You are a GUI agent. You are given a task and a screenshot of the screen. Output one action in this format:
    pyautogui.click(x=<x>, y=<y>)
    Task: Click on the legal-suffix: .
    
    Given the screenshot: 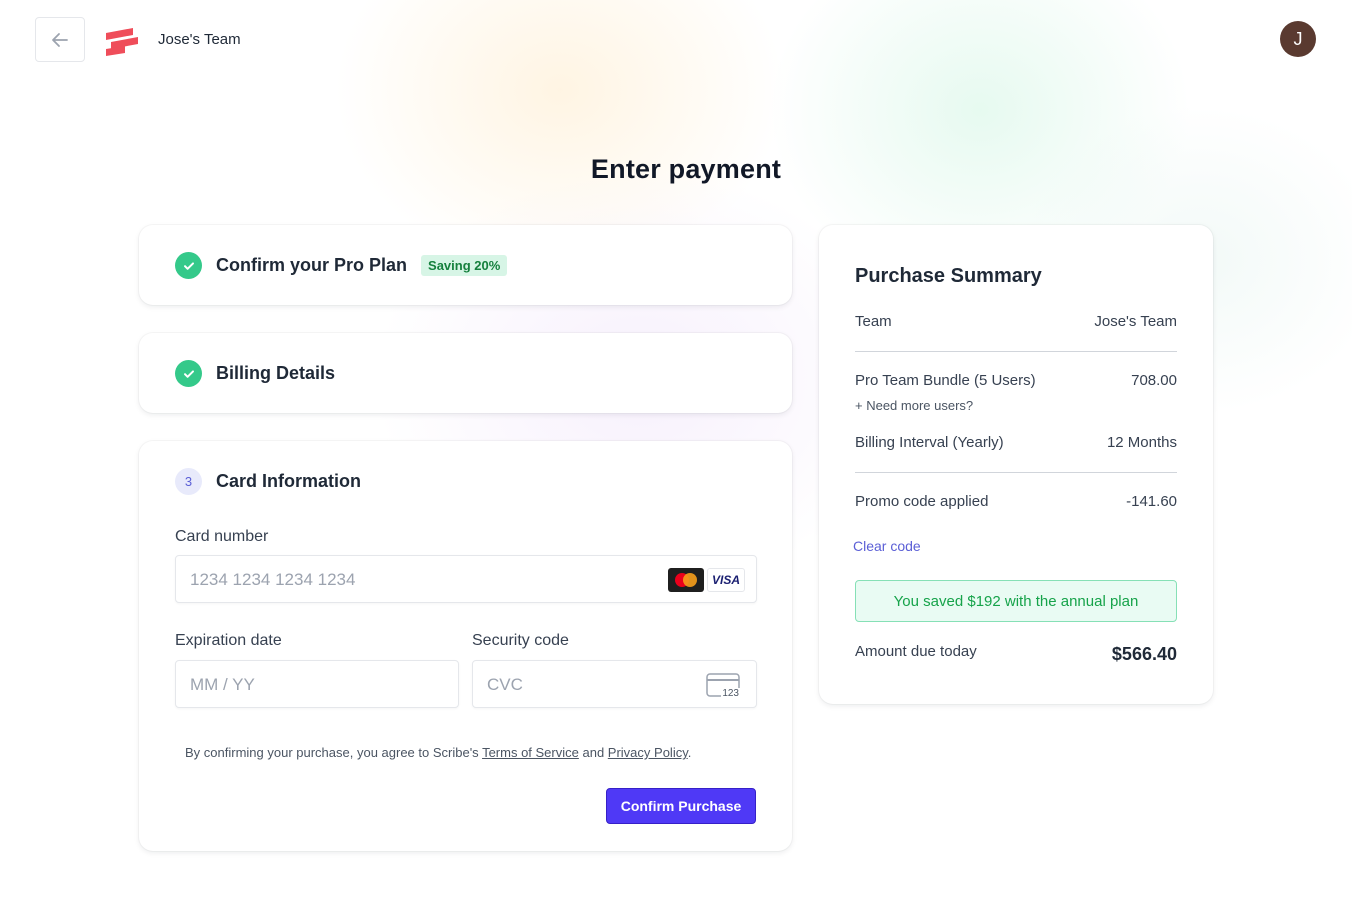 What is the action you would take?
    pyautogui.click(x=689, y=752)
    